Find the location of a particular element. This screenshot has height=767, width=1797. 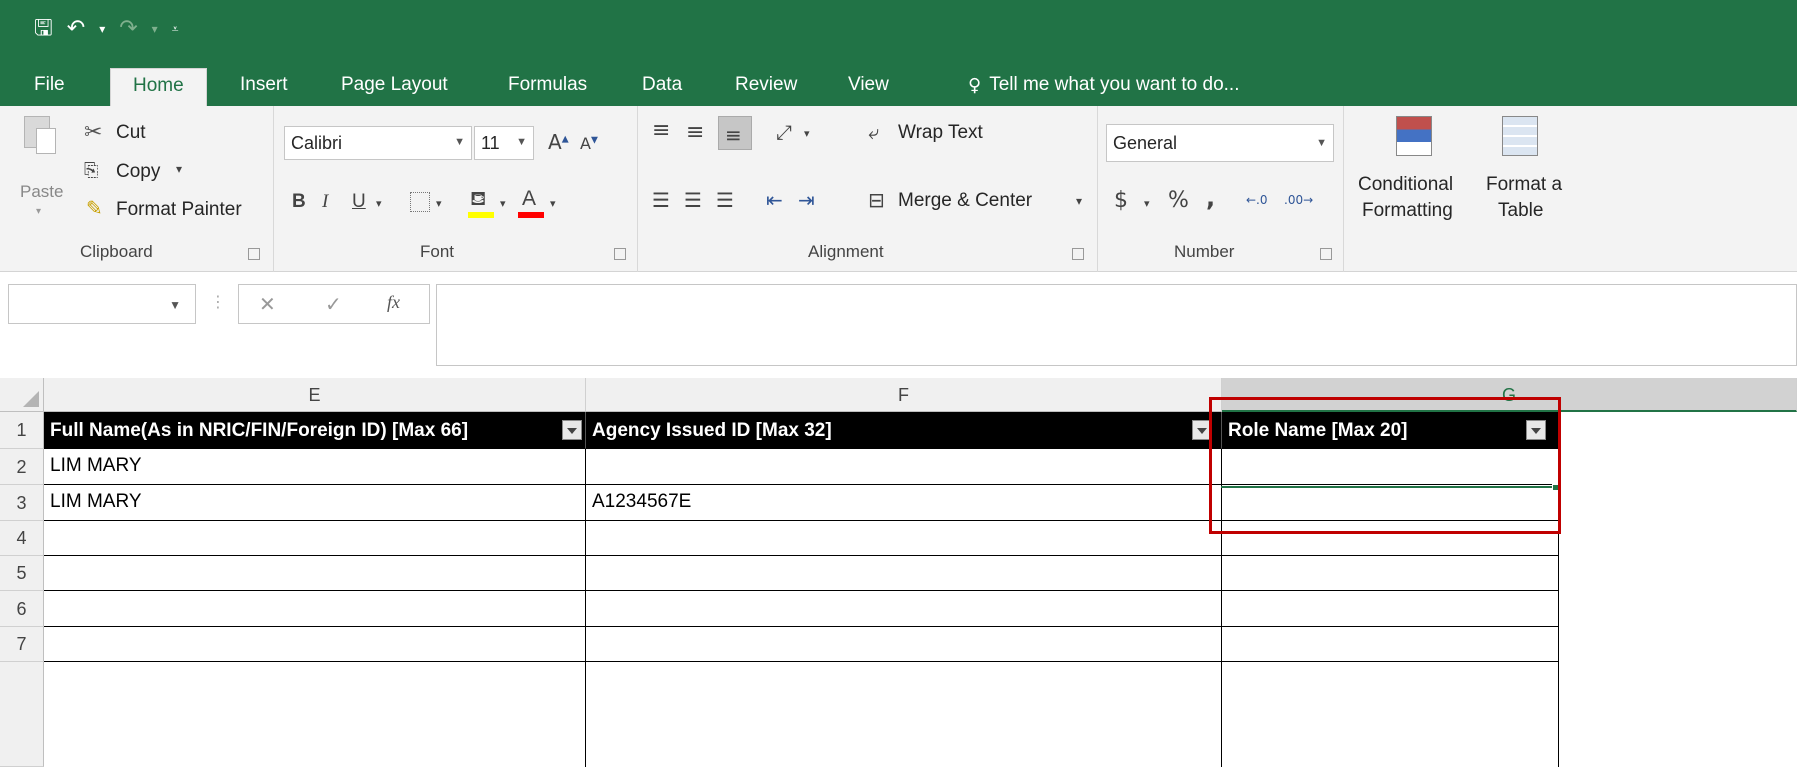

undo-dropdown-icon: ▾ is located at coordinates (102, 29).